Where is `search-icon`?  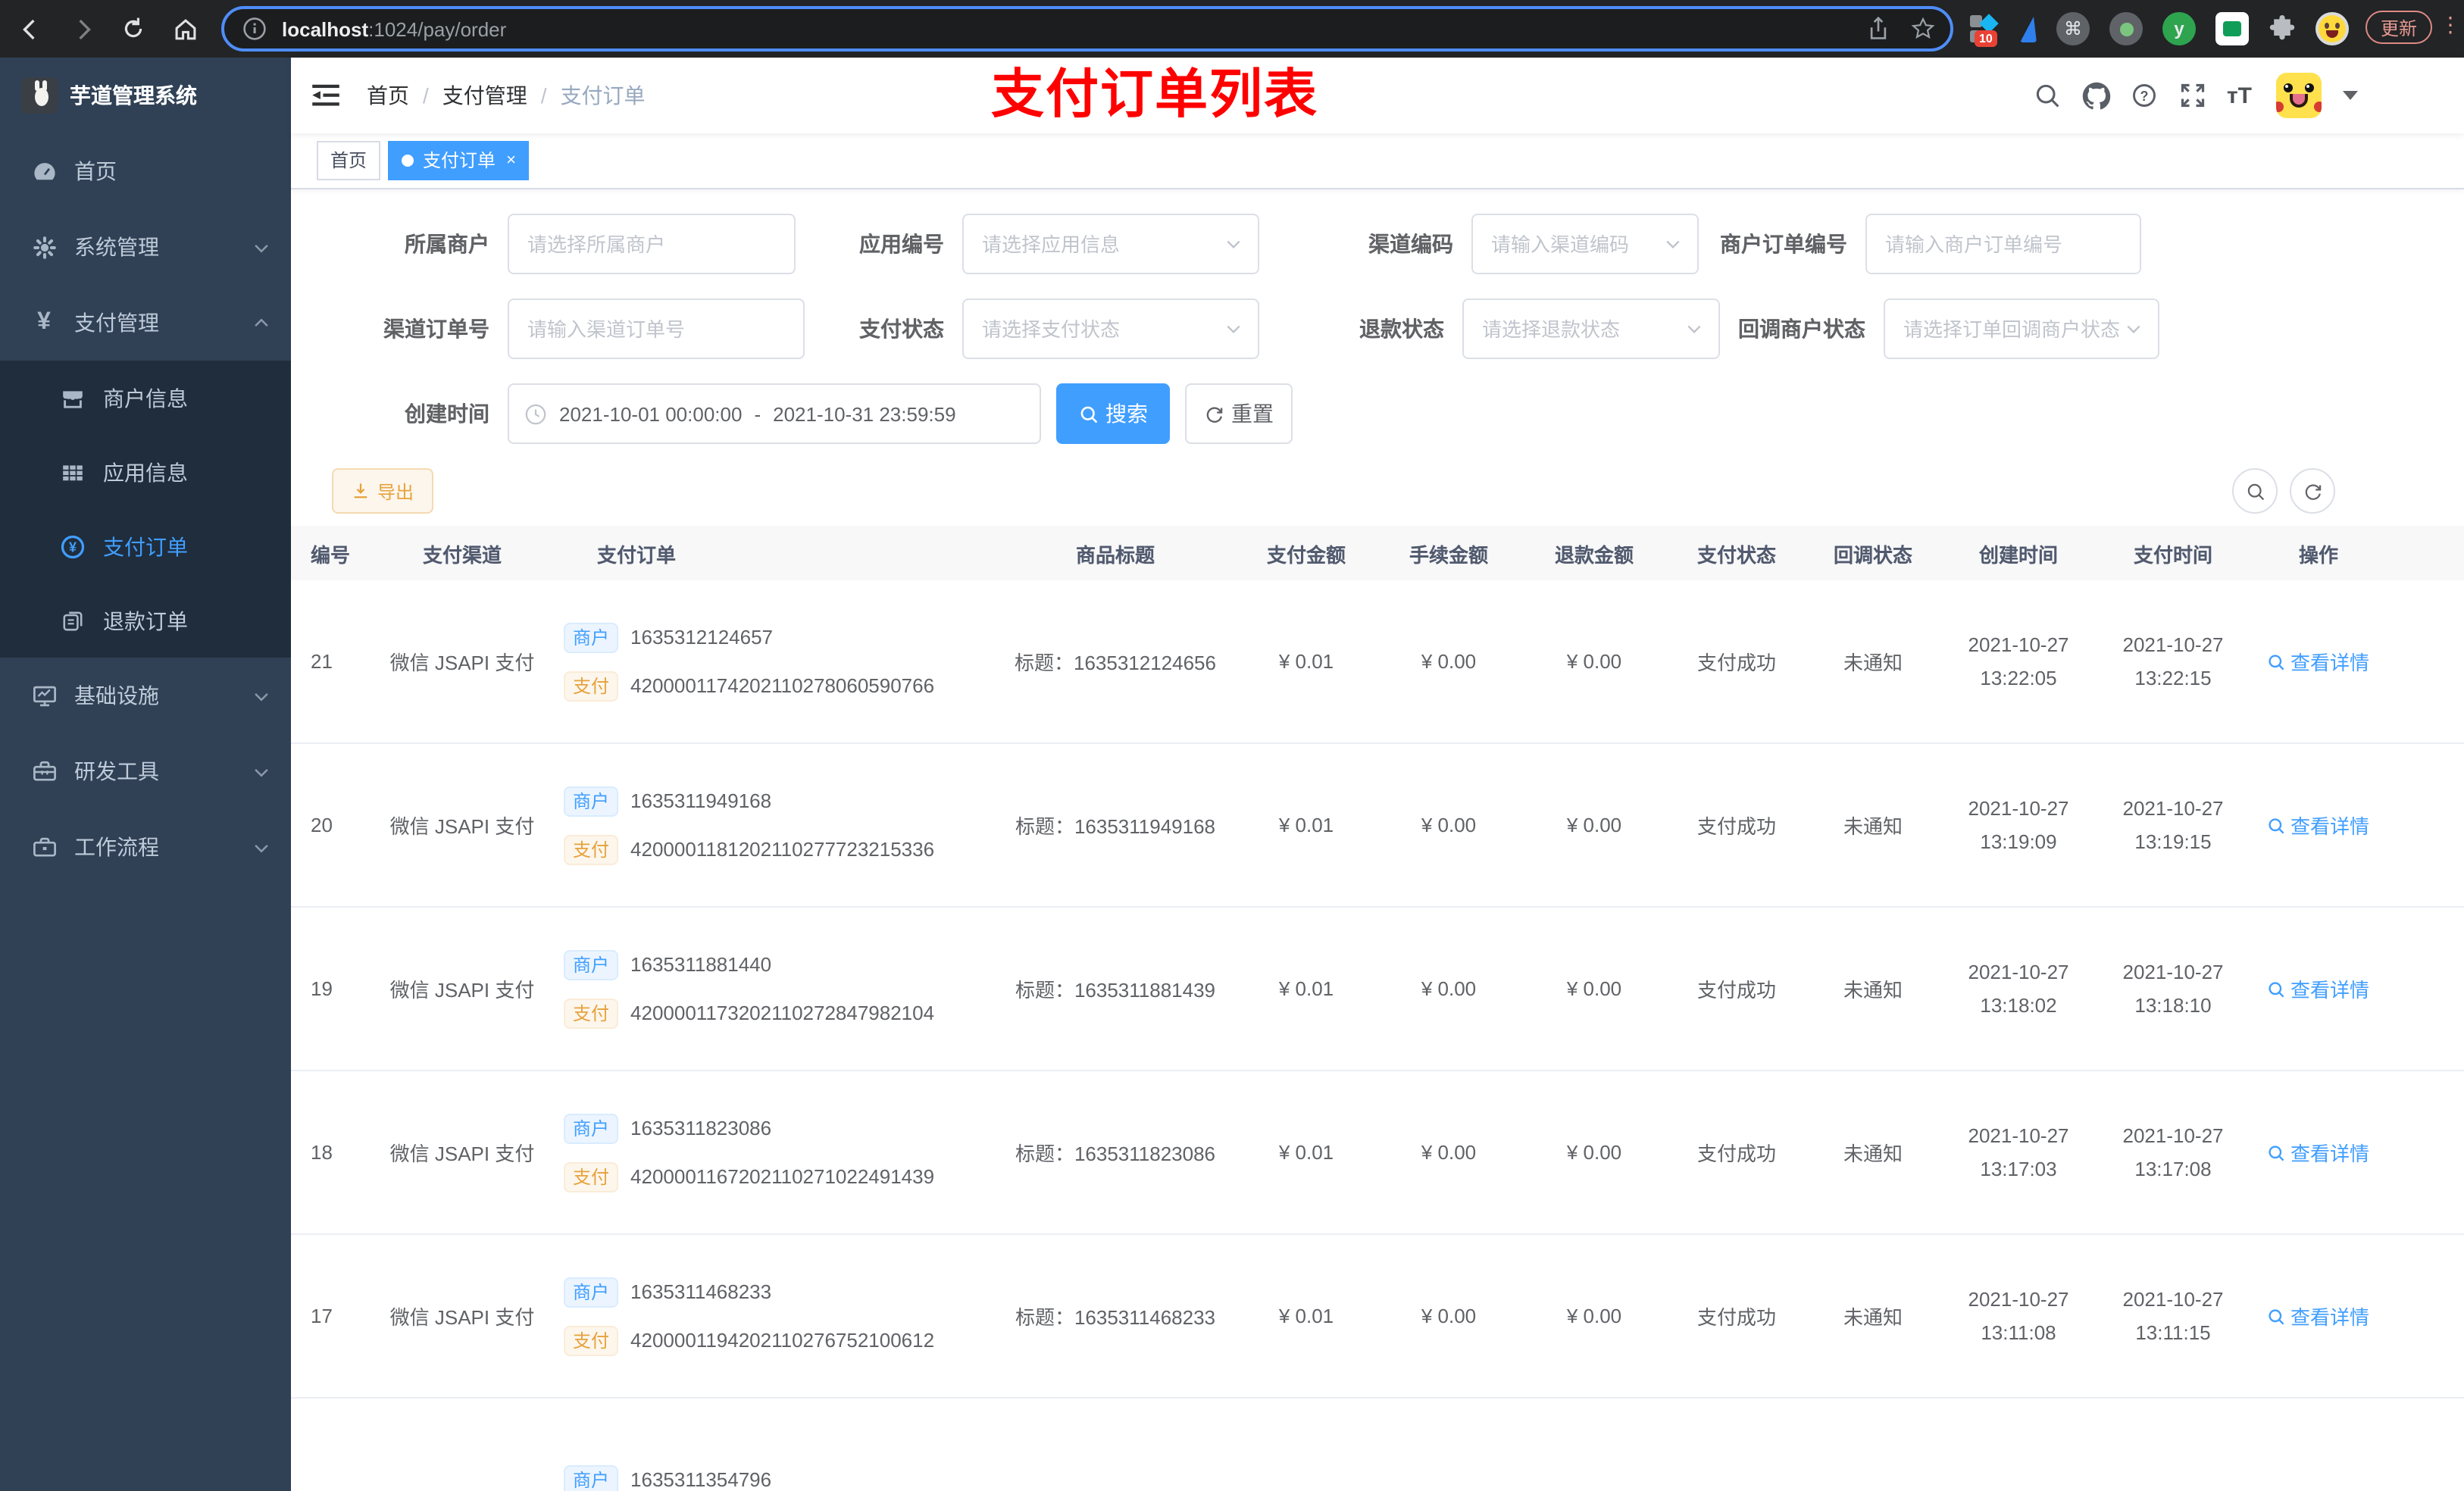
search-icon is located at coordinates (2048, 95).